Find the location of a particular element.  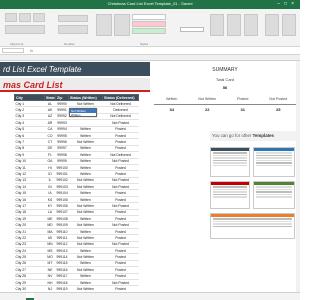

window-controls: –□× is located at coordinates (287, 4).